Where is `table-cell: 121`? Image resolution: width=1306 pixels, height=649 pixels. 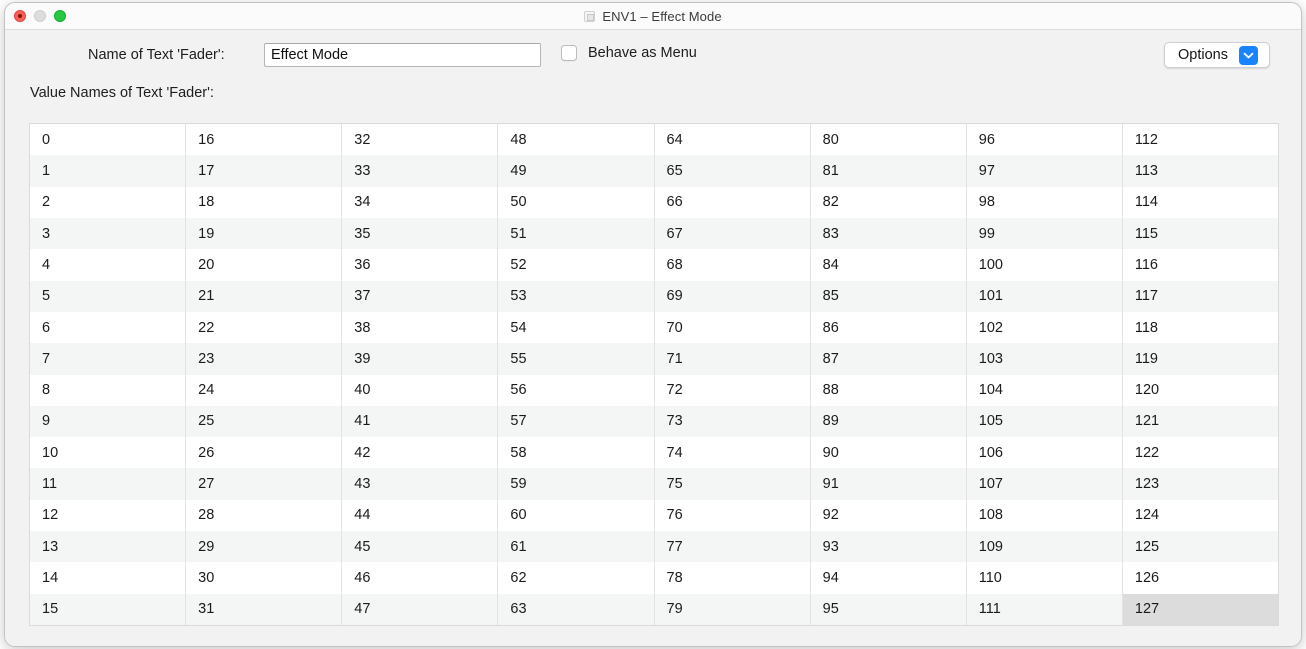
table-cell: 121 is located at coordinates (1200, 421).